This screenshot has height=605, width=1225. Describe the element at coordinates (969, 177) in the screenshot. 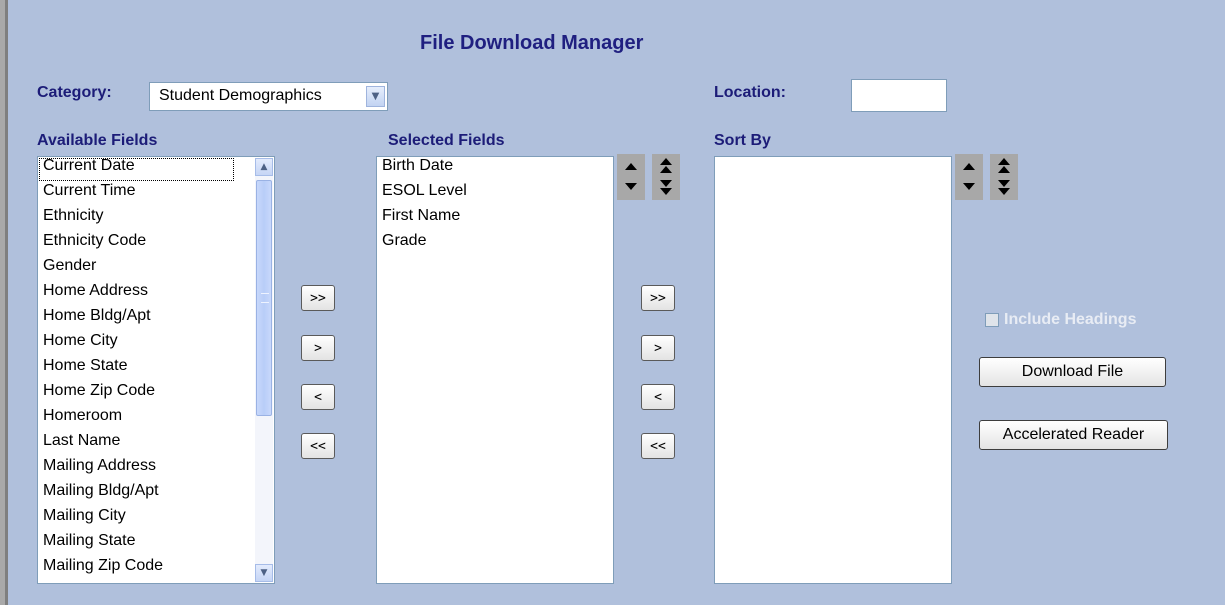

I see `move-up-down-sort` at that location.